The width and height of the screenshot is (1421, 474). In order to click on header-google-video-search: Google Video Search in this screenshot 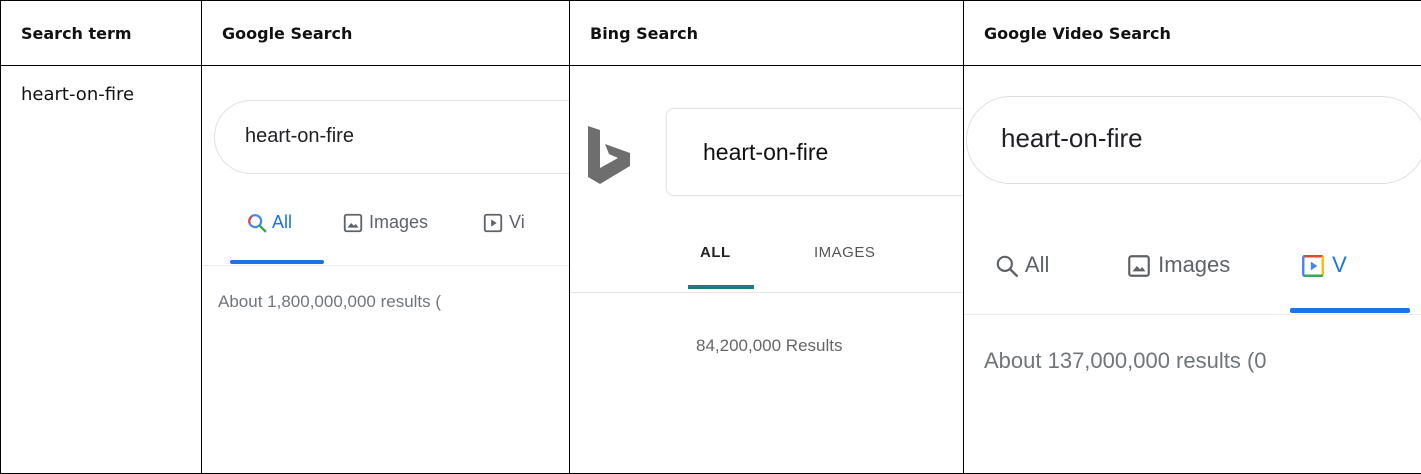, I will do `click(1192, 33)`.